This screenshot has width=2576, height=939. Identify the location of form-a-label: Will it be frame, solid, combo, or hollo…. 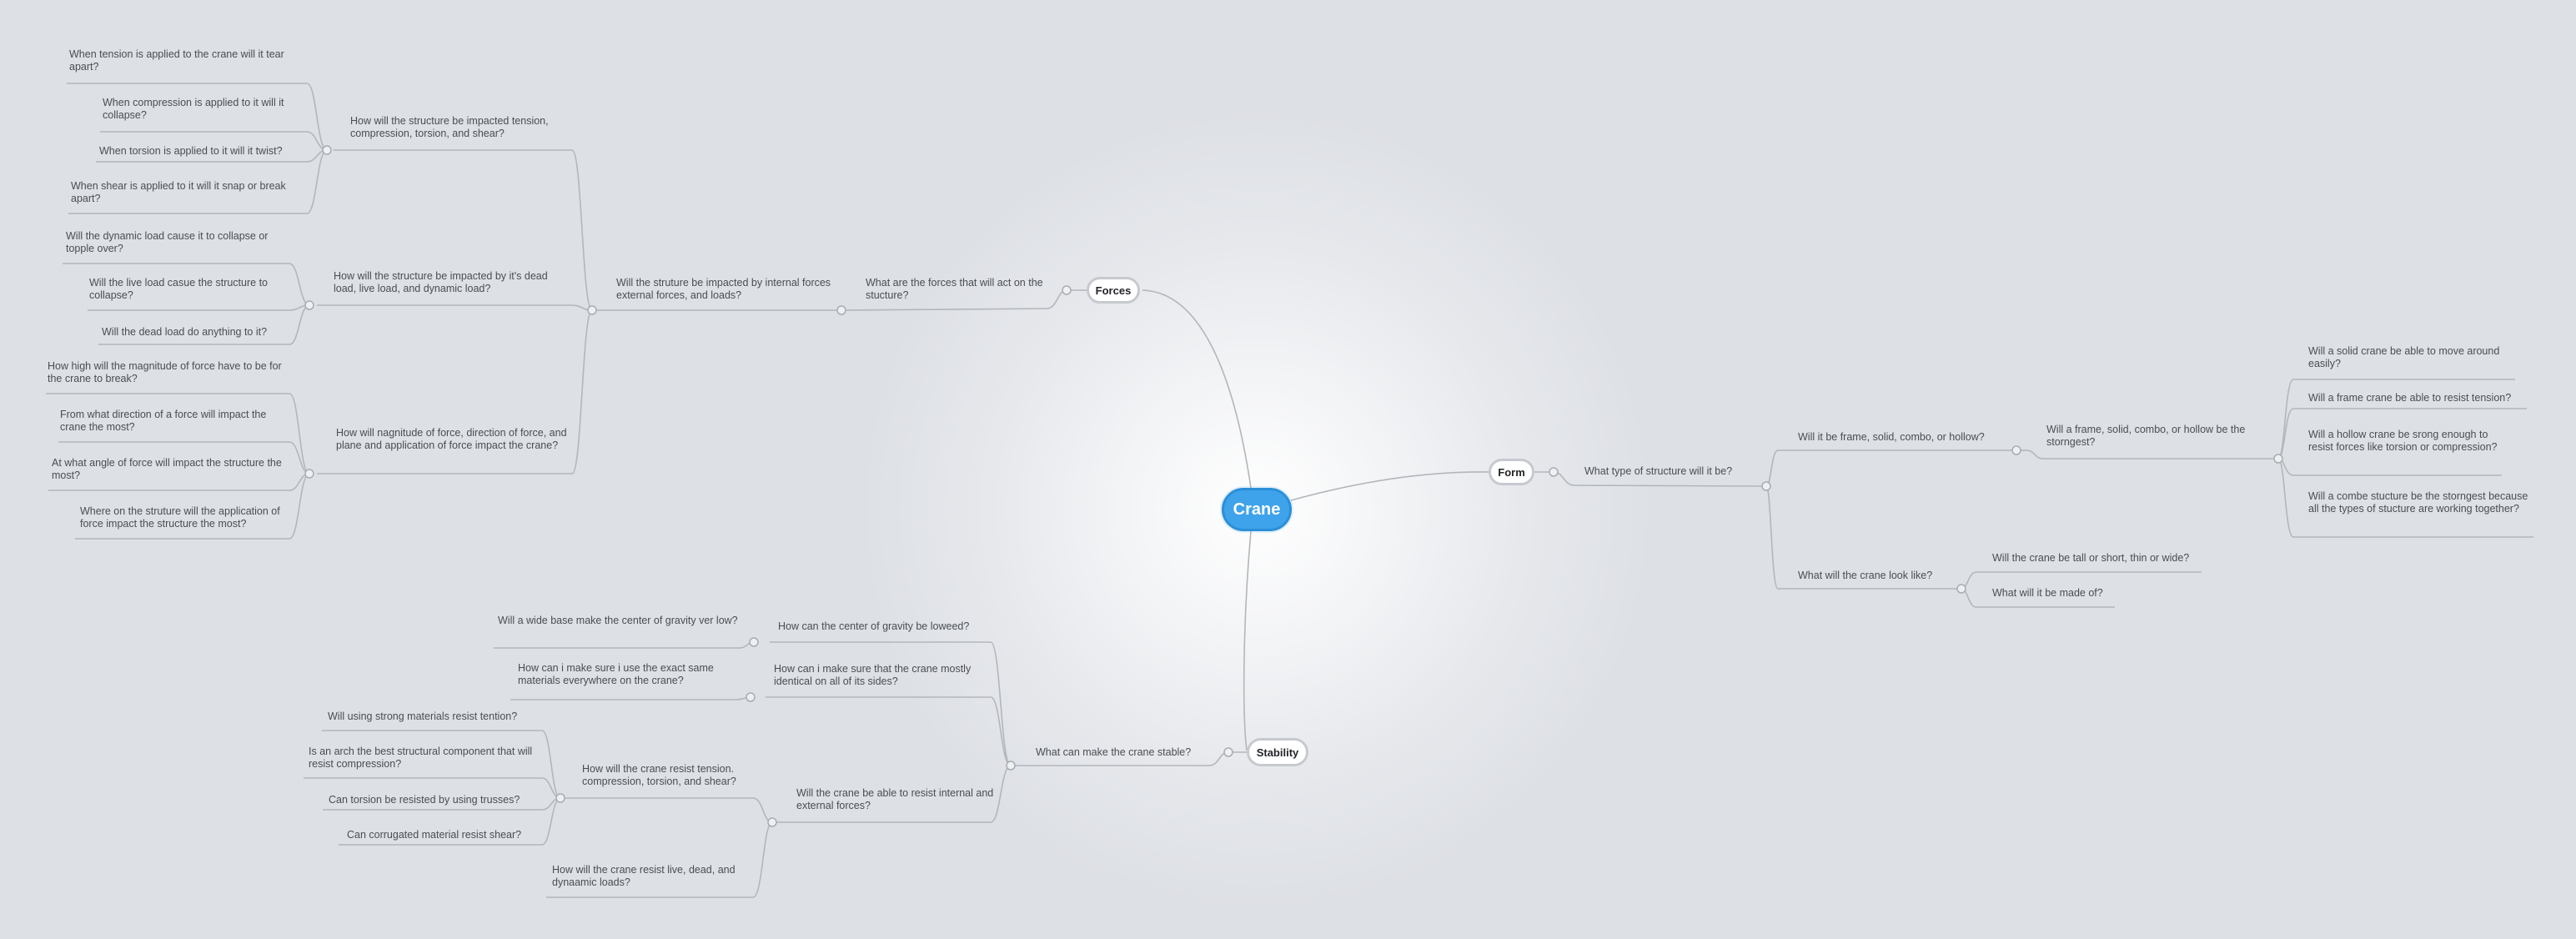
(1902, 437).